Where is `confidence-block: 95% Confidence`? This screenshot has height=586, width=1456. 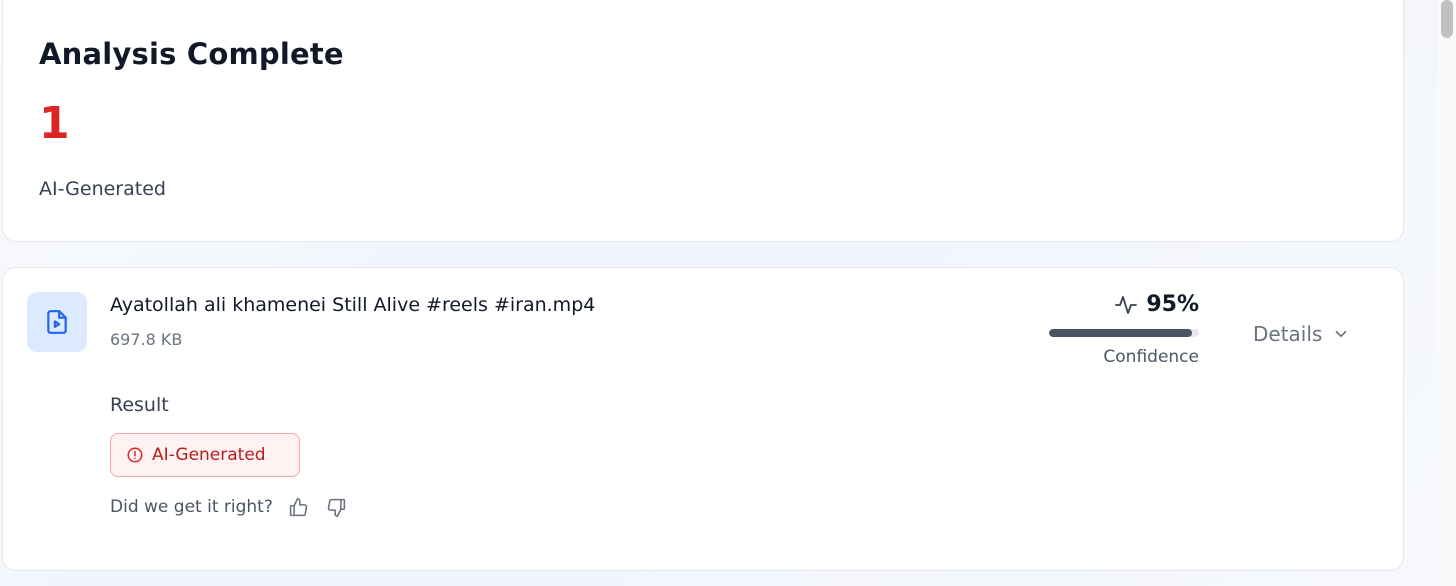 confidence-block: 95% Confidence is located at coordinates (1123, 329).